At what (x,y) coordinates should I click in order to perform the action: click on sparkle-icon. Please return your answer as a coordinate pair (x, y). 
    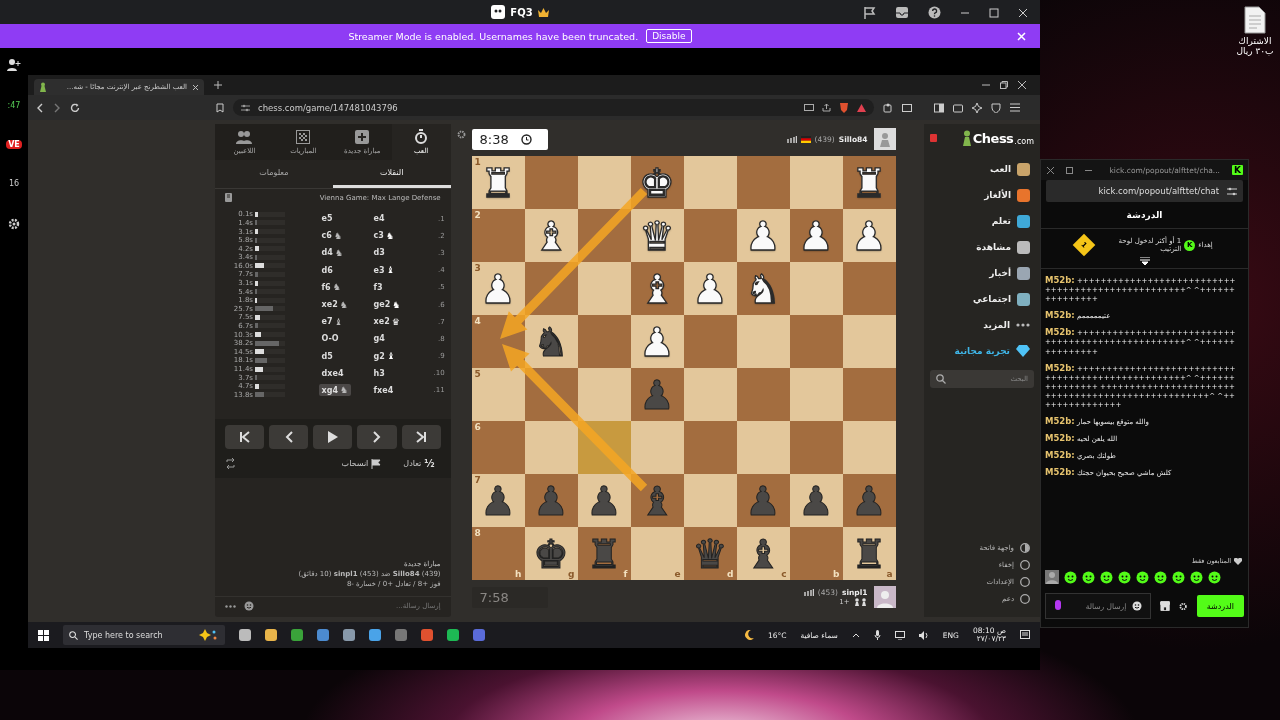
    Looking at the image, I should click on (977, 107).